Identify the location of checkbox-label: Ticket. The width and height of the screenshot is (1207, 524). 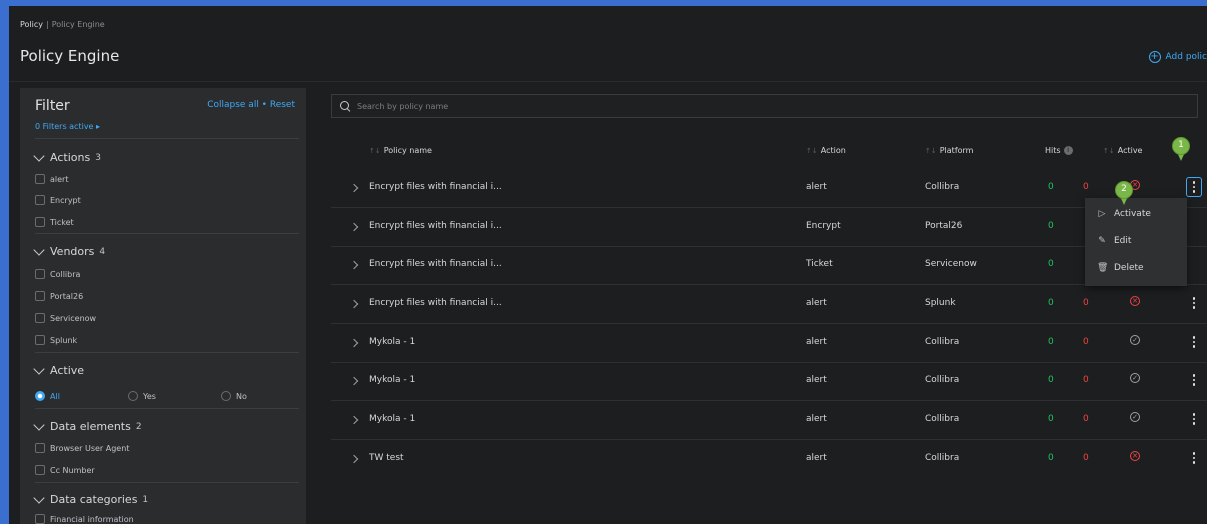
(62, 222).